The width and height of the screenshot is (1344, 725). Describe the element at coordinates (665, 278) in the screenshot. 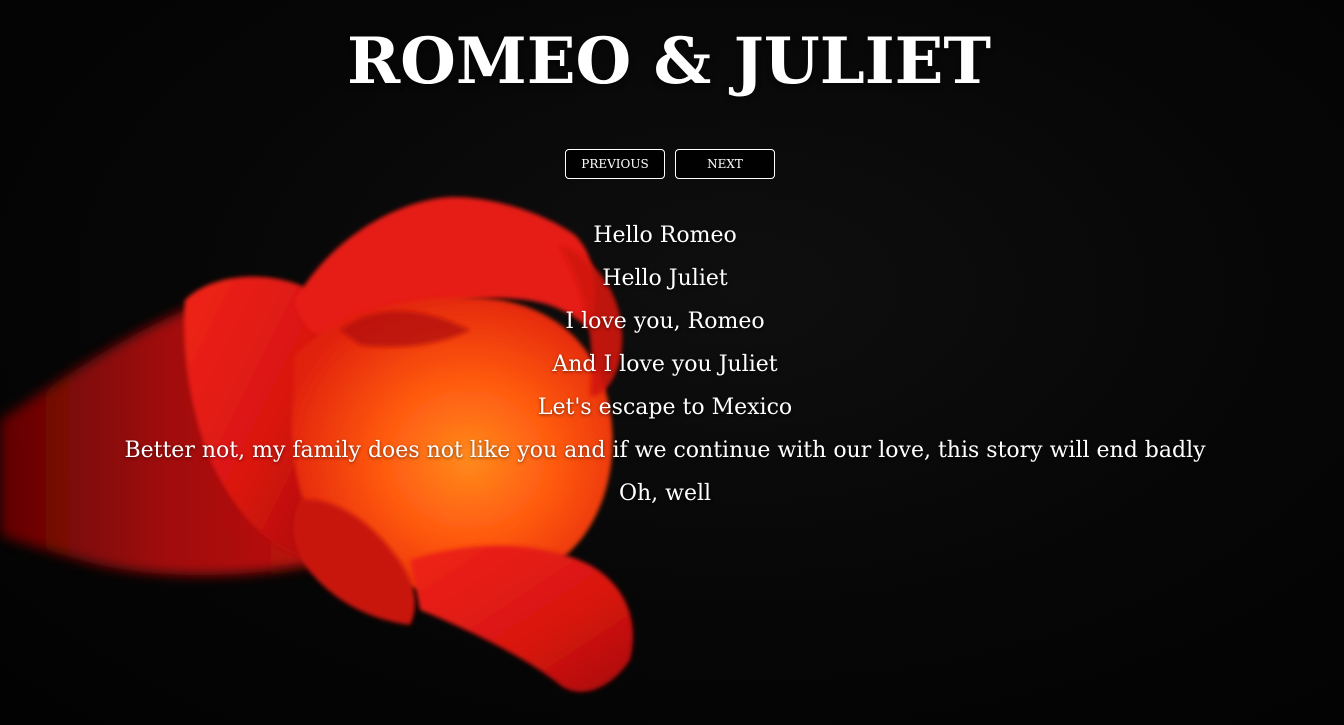

I see `dialog-line: Hello Juliet` at that location.